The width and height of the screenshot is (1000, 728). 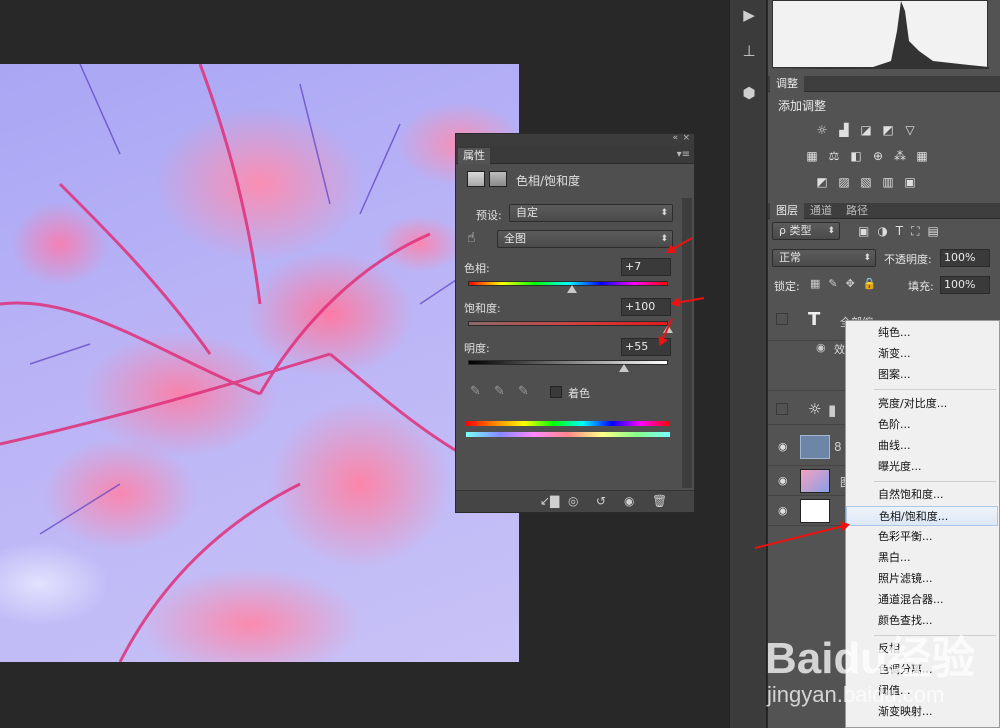 What do you see at coordinates (527, 212) in the screenshot?
I see `preset-value: 自定` at bounding box center [527, 212].